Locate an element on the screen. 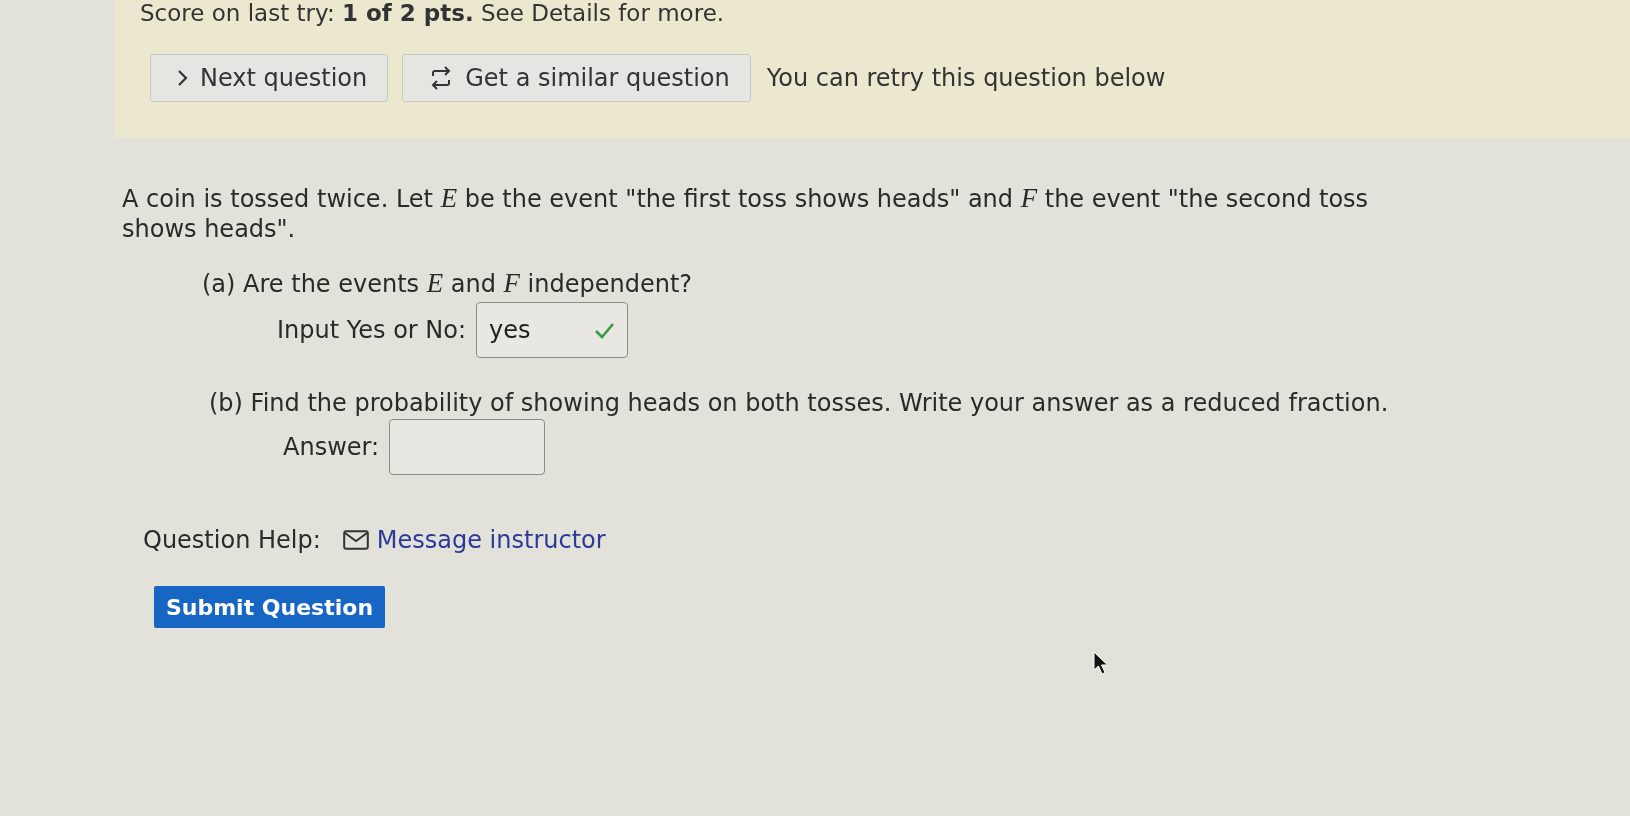  similar-question-button: Get a similar question is located at coordinates (576, 78).